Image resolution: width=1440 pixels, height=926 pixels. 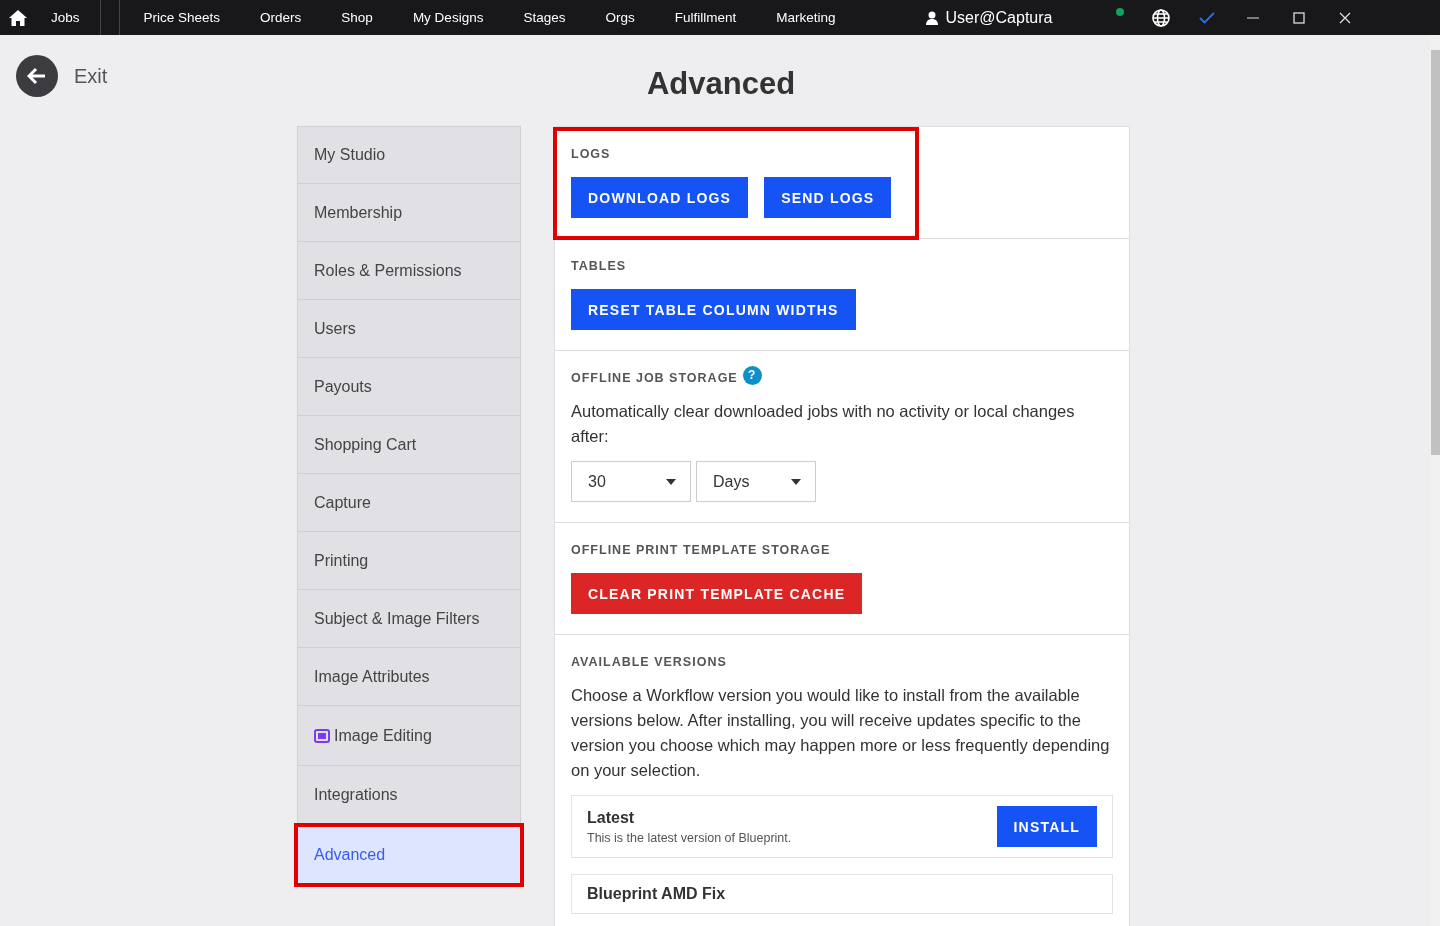 What do you see at coordinates (409, 736) in the screenshot?
I see `sidebar-item: Image Editing` at bounding box center [409, 736].